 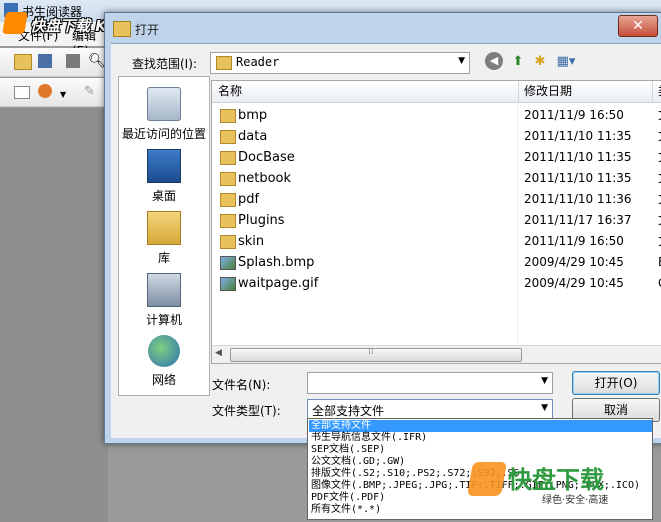 What do you see at coordinates (55, 62) in the screenshot?
I see `background-toolbar-1: 🔍︎` at bounding box center [55, 62].